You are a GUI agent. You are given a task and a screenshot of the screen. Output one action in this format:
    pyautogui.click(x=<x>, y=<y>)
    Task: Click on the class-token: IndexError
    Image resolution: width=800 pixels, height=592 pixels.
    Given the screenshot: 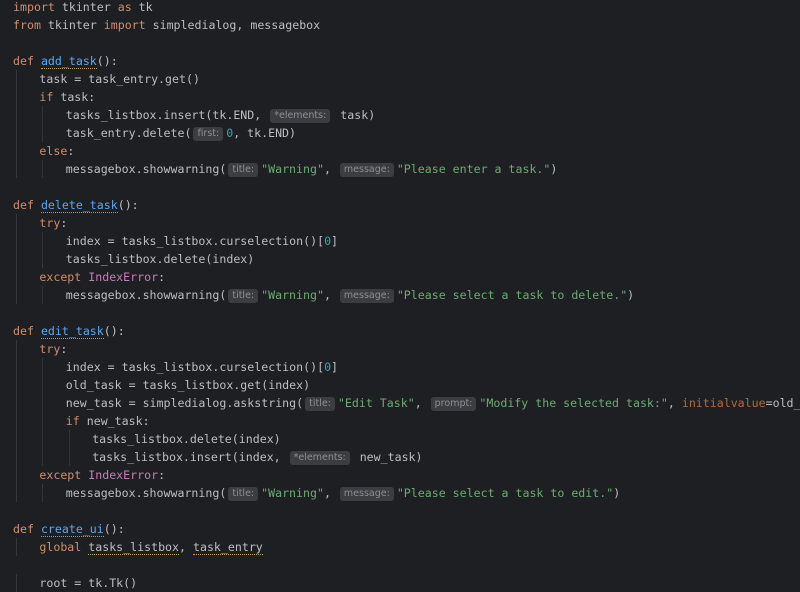 What is the action you would take?
    pyautogui.click(x=123, y=475)
    